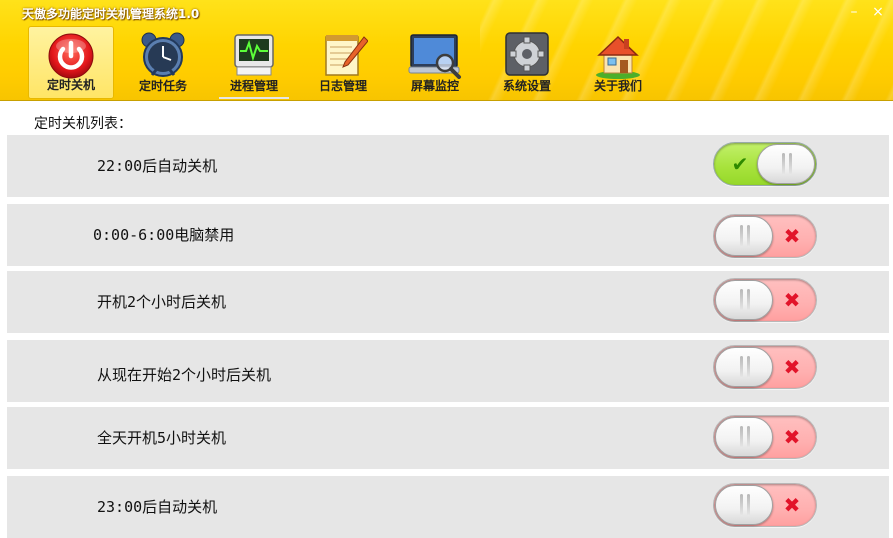 The image size is (893, 538). I want to click on tool-scheduled-task: 定时任务, so click(163, 62).